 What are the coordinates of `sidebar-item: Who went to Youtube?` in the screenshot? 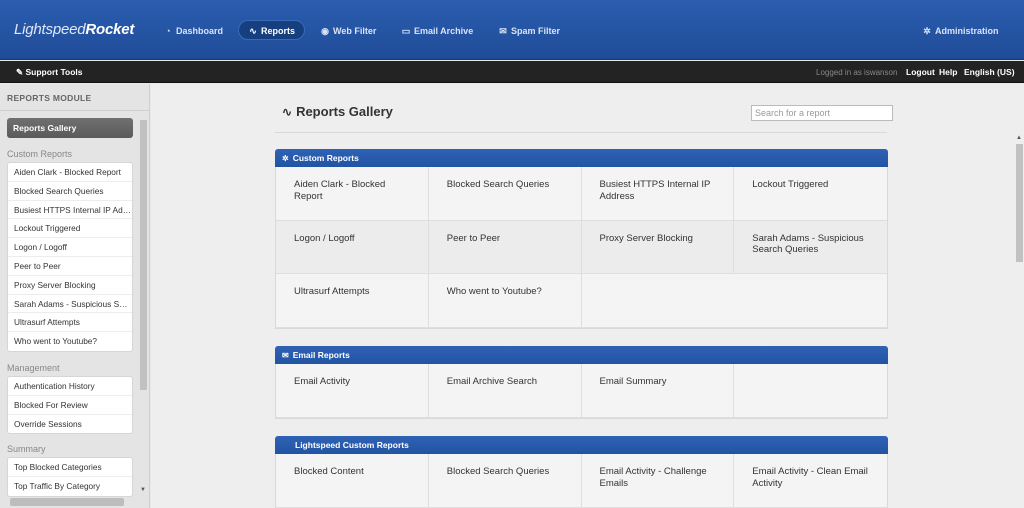 It's located at (70, 341).